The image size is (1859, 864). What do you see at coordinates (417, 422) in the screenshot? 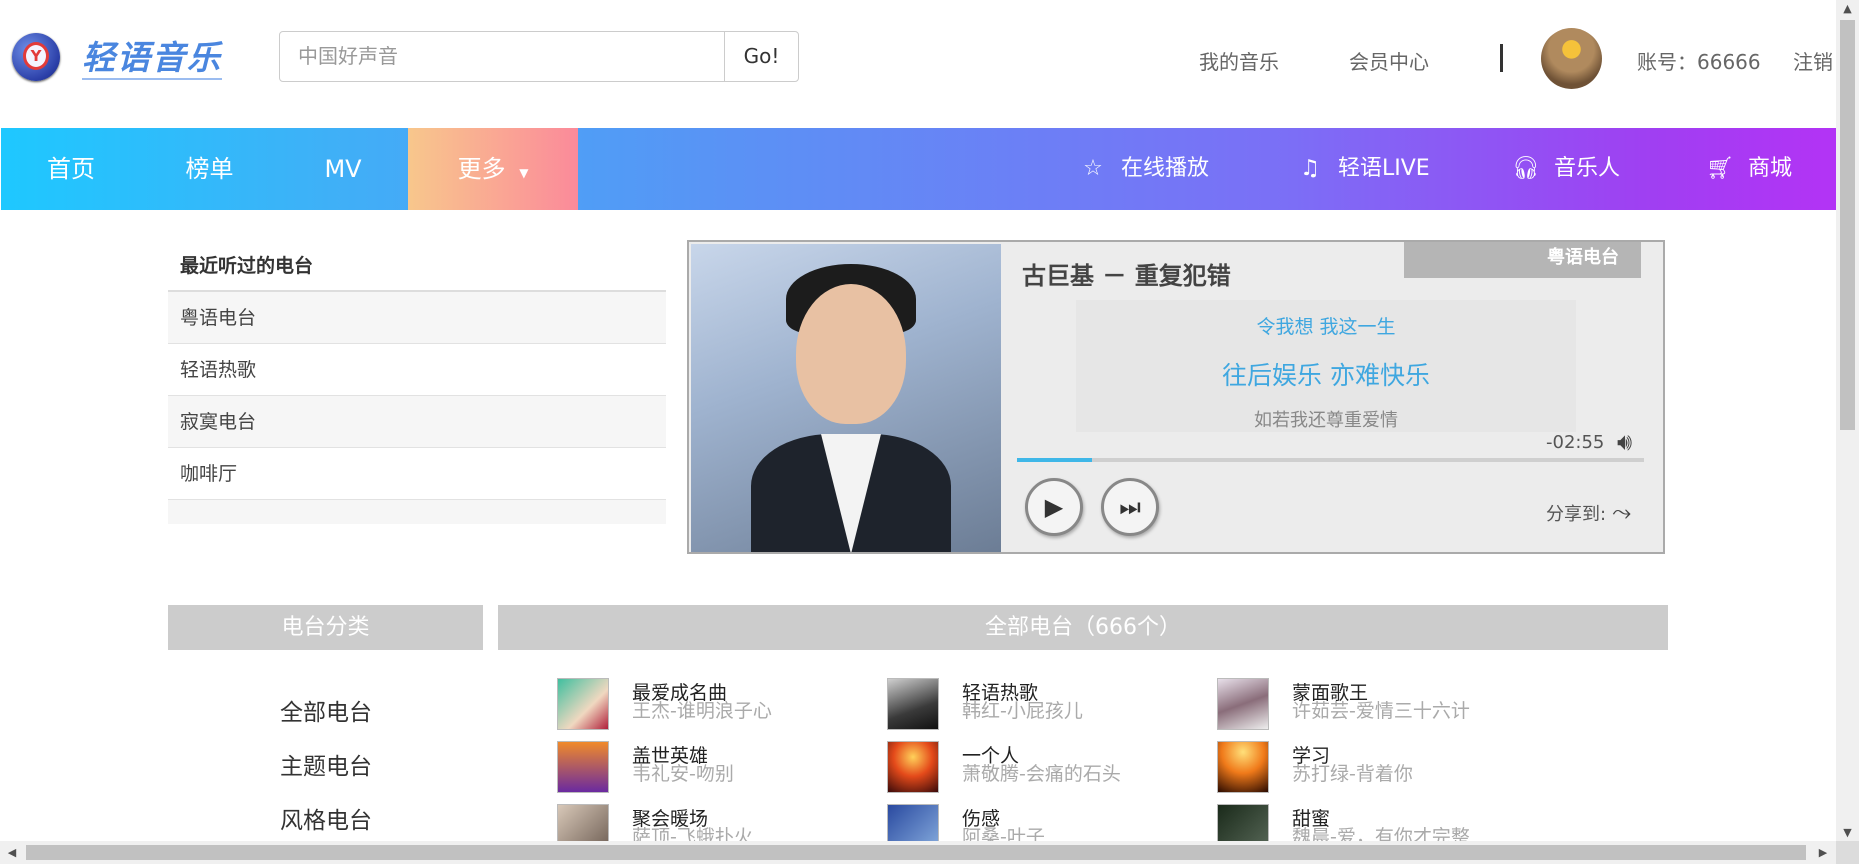
I see `recent-station-item: 寂寞电台` at bounding box center [417, 422].